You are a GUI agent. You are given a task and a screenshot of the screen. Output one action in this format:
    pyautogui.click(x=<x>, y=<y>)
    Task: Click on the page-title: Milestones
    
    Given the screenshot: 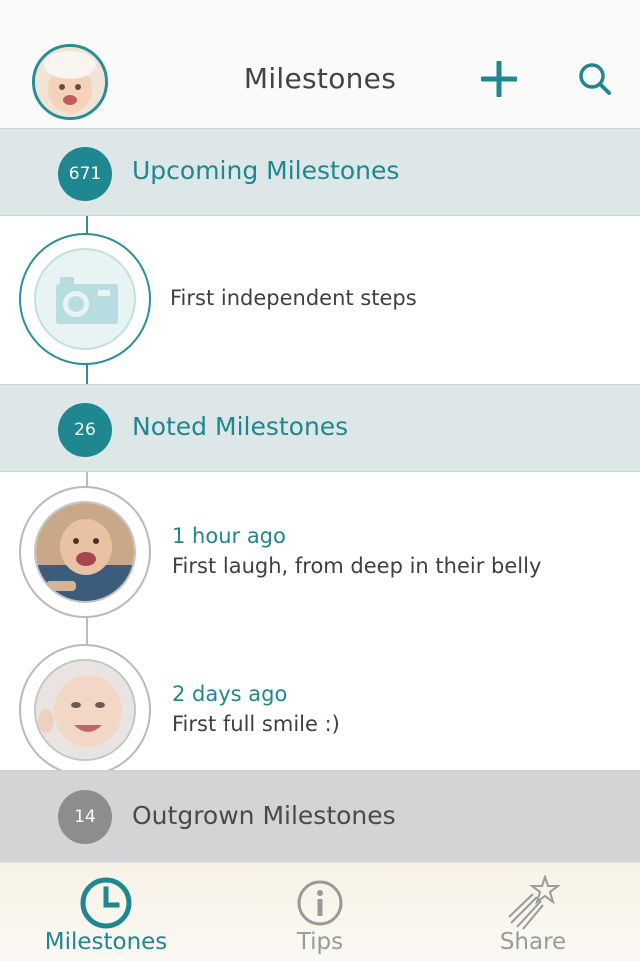 What is the action you would take?
    pyautogui.click(x=320, y=78)
    